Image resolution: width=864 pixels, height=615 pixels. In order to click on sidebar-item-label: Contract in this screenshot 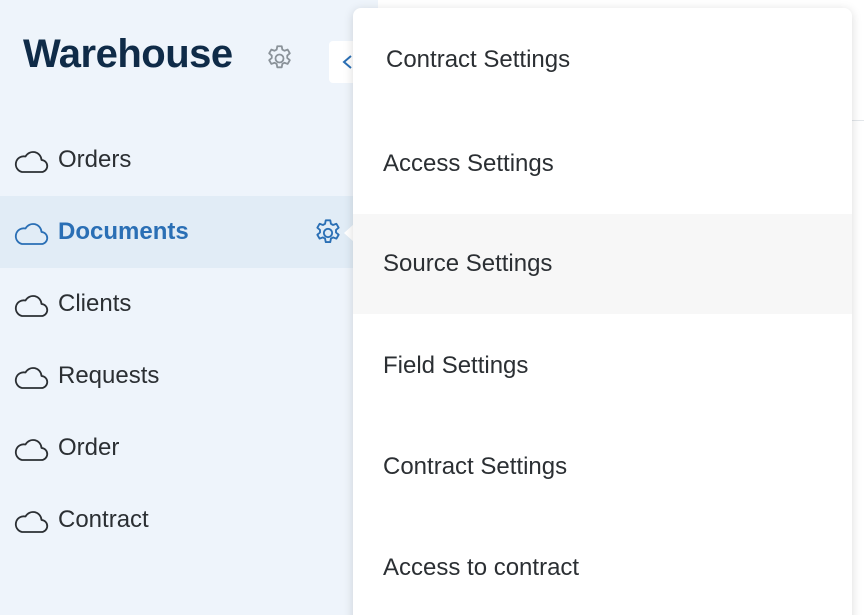, I will do `click(103, 519)`.